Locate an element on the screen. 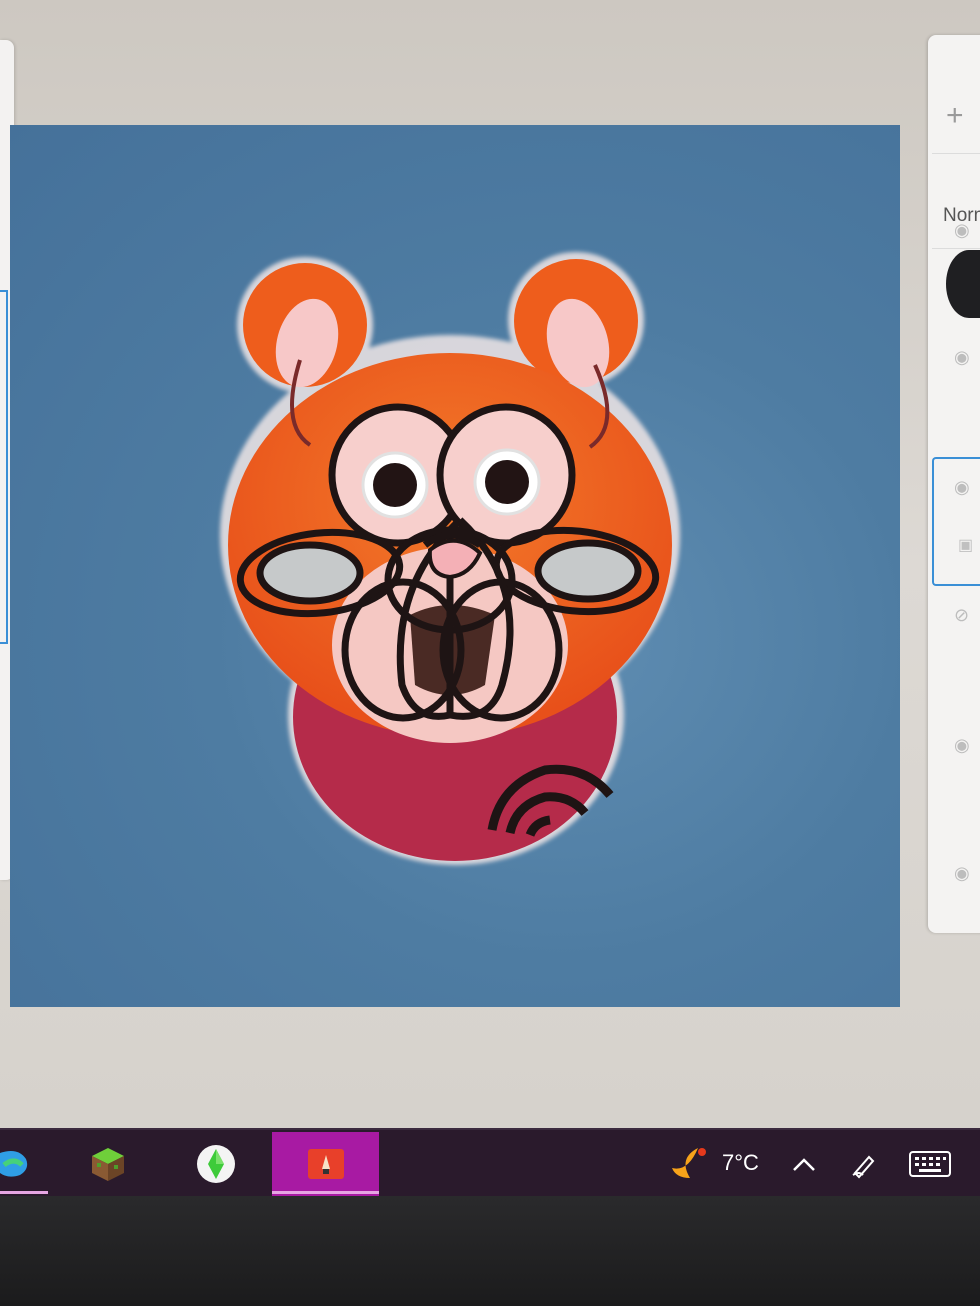 This screenshot has width=980, height=1306. edge-icon is located at coordinates (16, 1164).